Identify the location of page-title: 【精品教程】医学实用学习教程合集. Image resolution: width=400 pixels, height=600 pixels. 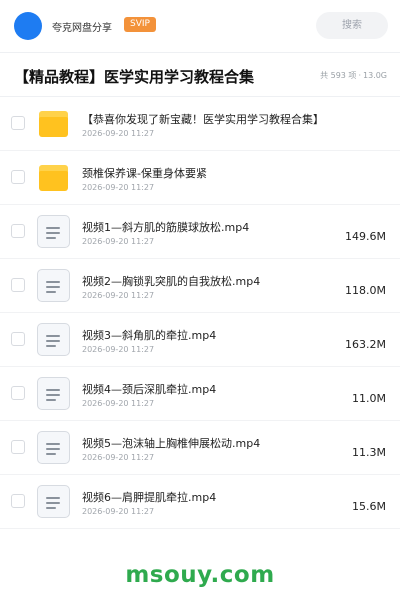
(134, 77).